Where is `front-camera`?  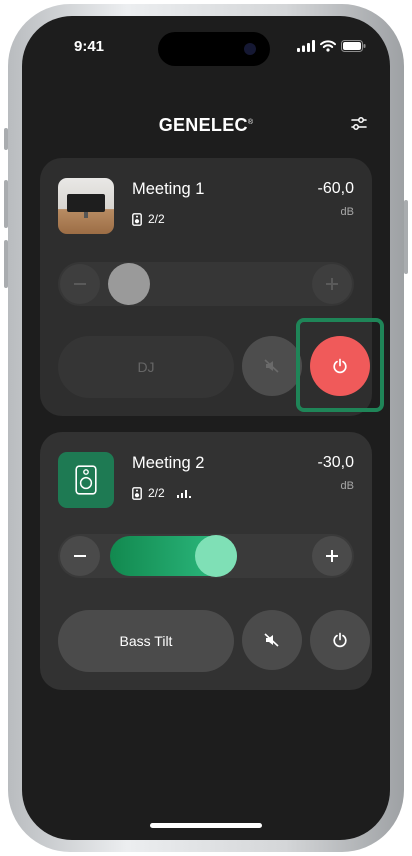 front-camera is located at coordinates (250, 49).